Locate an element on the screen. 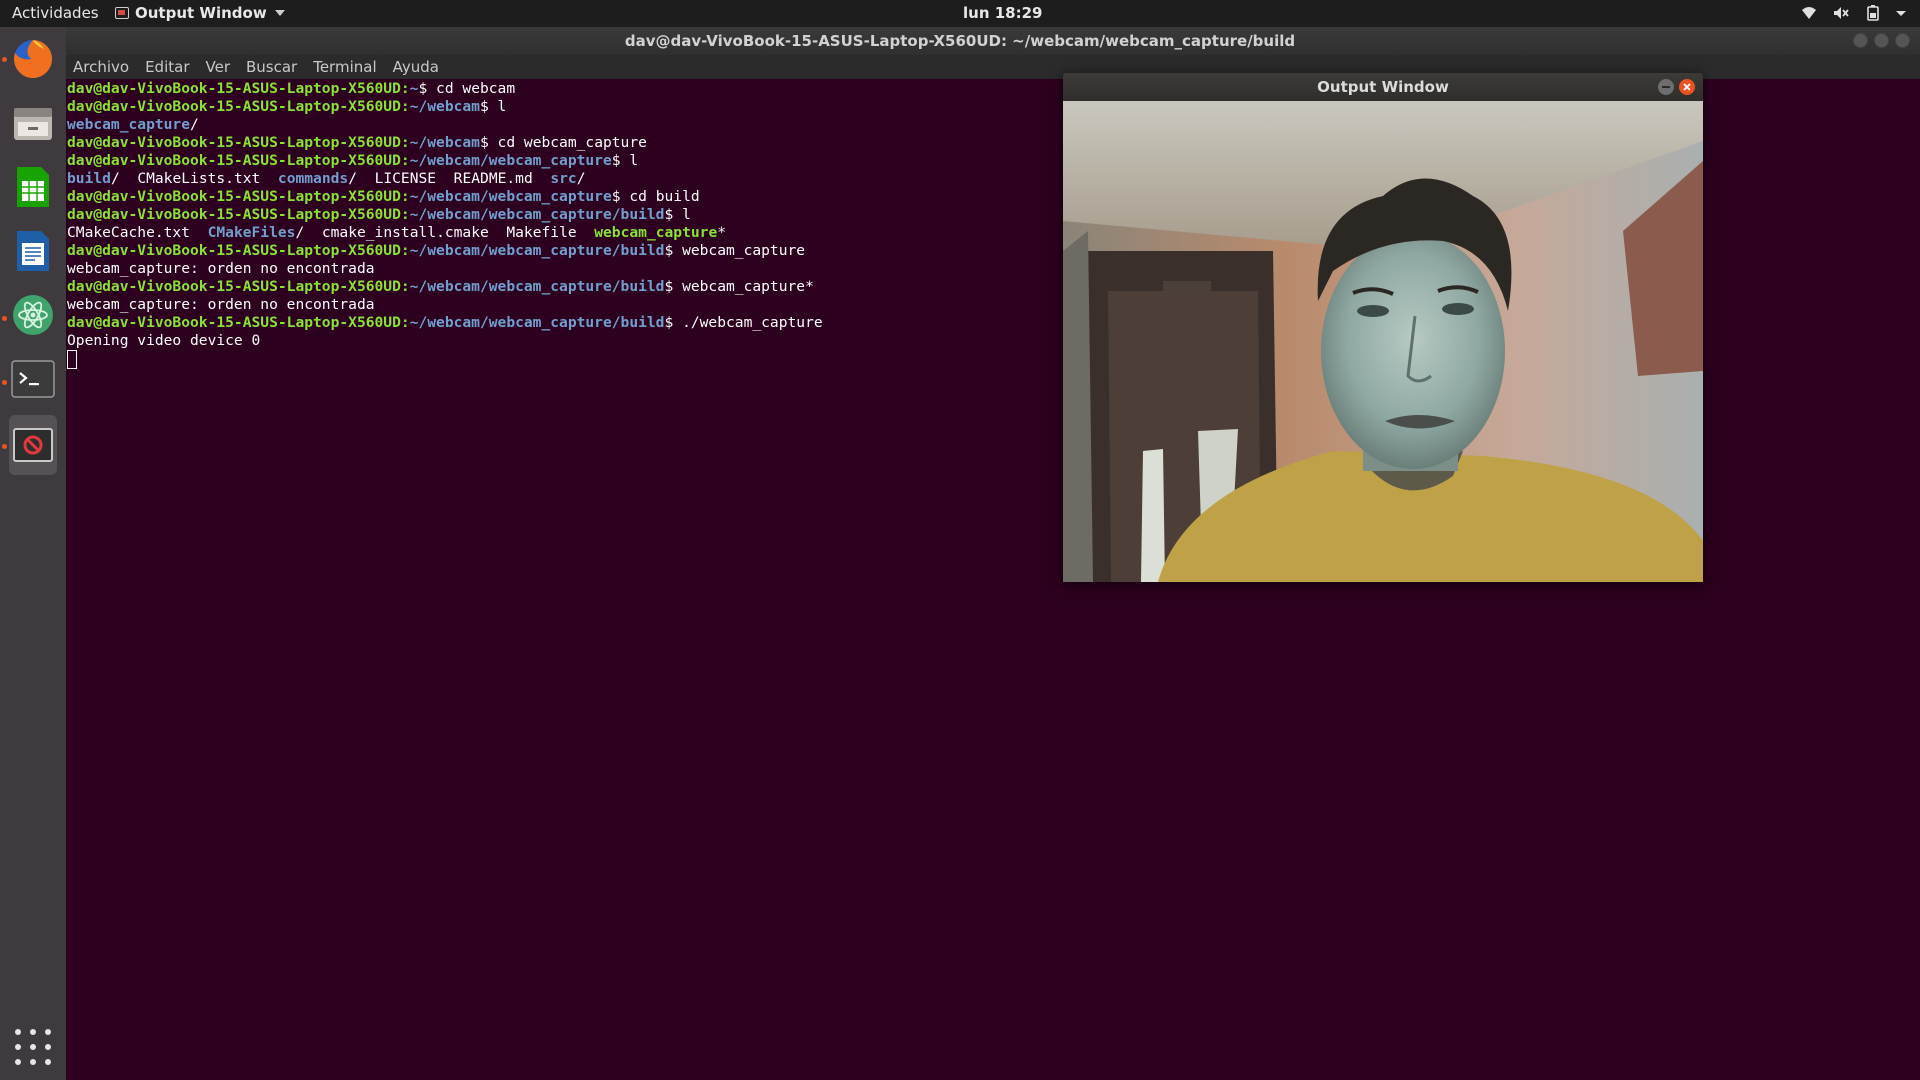 The height and width of the screenshot is (1080, 1920). command-text: cd webcam is located at coordinates (471, 88).